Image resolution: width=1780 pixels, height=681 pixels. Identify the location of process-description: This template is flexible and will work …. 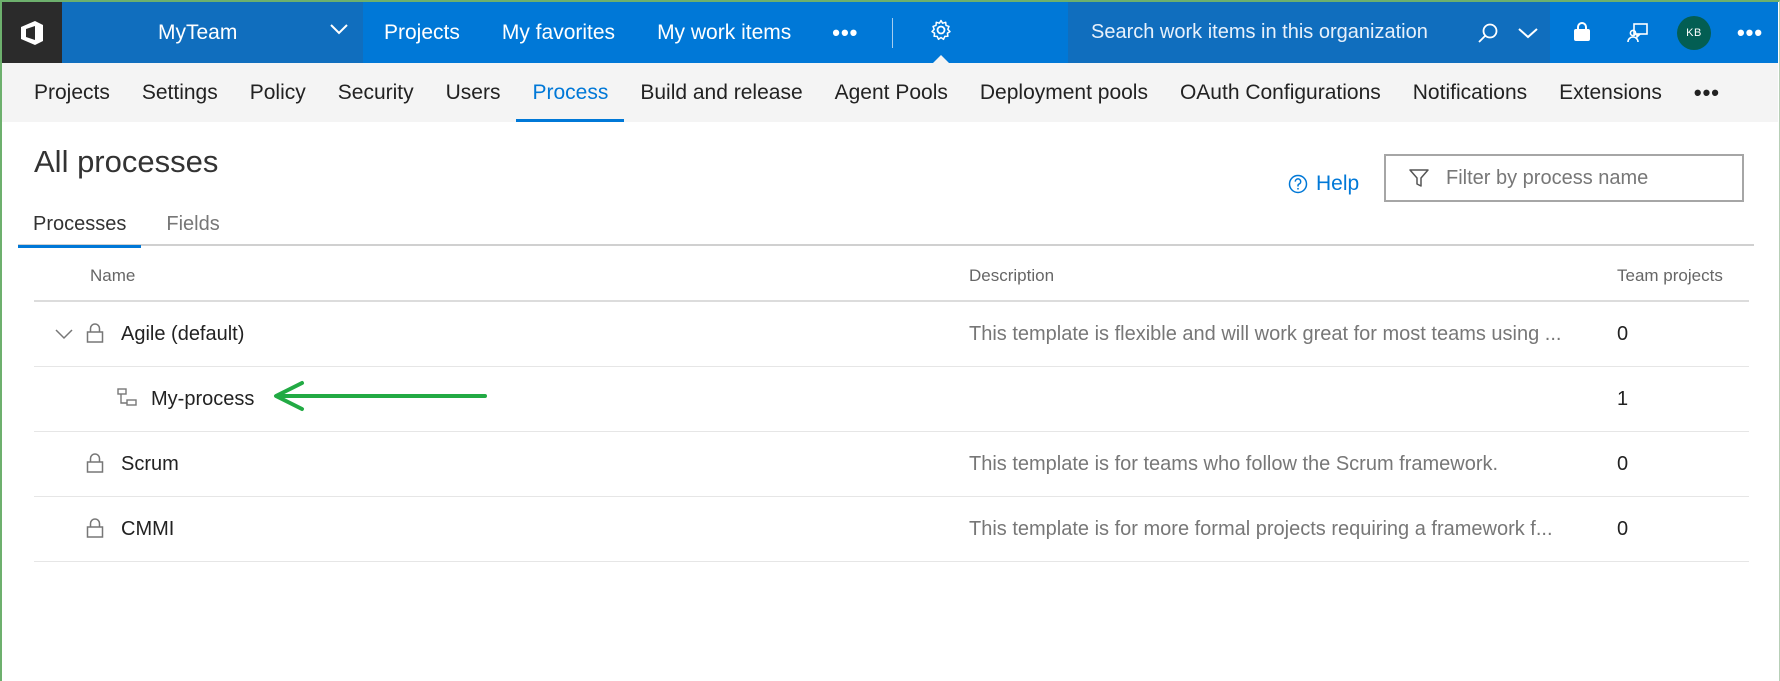
(1265, 333).